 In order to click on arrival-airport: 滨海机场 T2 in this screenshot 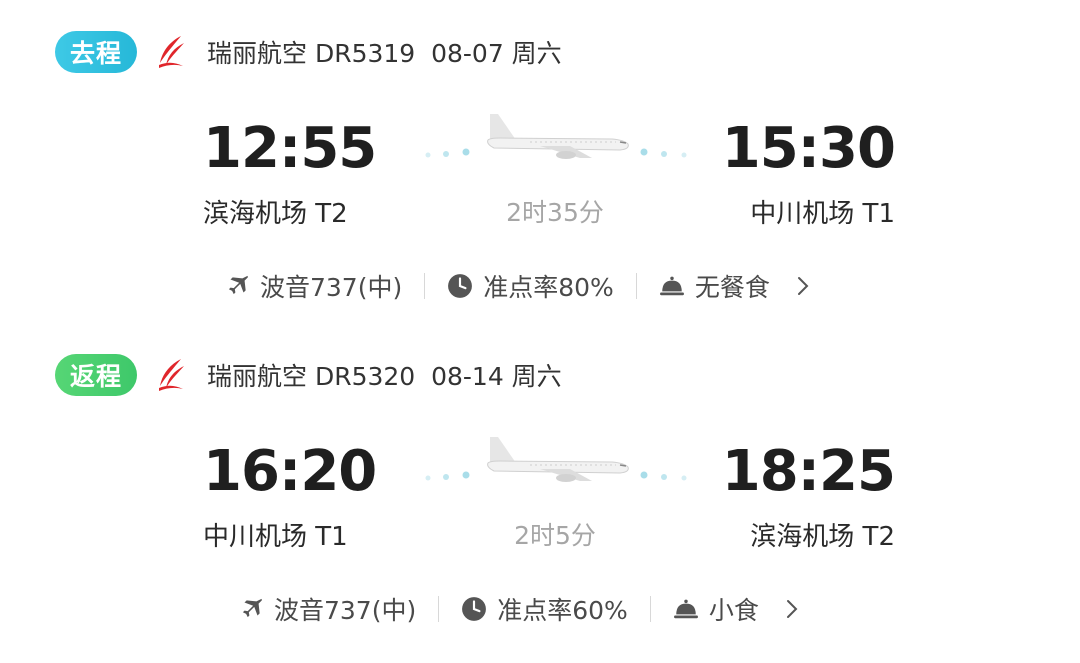, I will do `click(822, 537)`.